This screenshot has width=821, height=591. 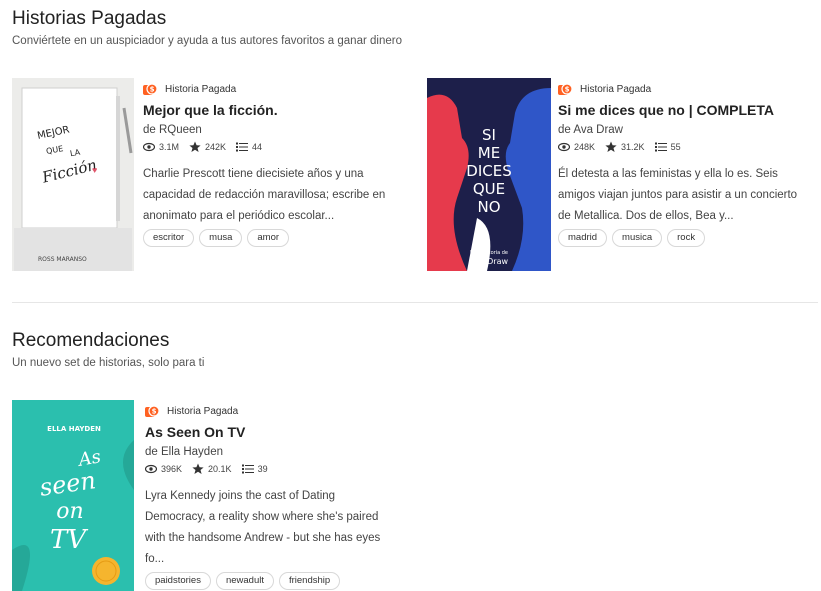 What do you see at coordinates (637, 238) in the screenshot?
I see `tag: musica` at bounding box center [637, 238].